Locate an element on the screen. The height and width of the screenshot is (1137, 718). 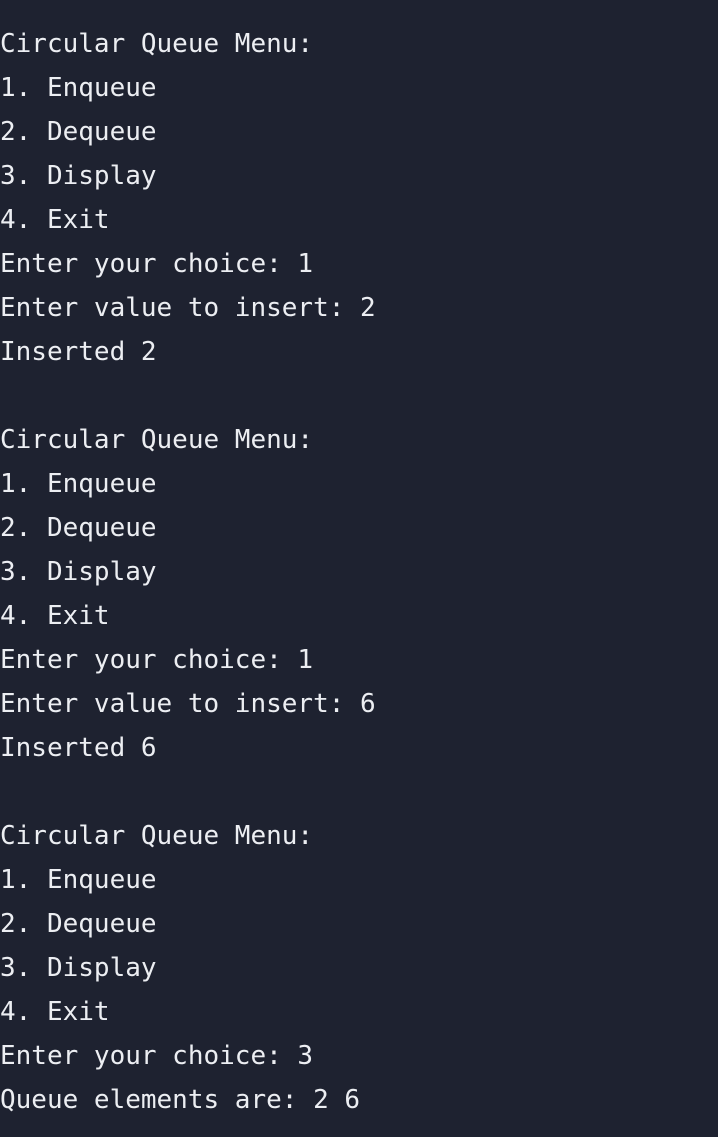
queue-elements-output: Queue elements are: 2 6 is located at coordinates (180, 1100).